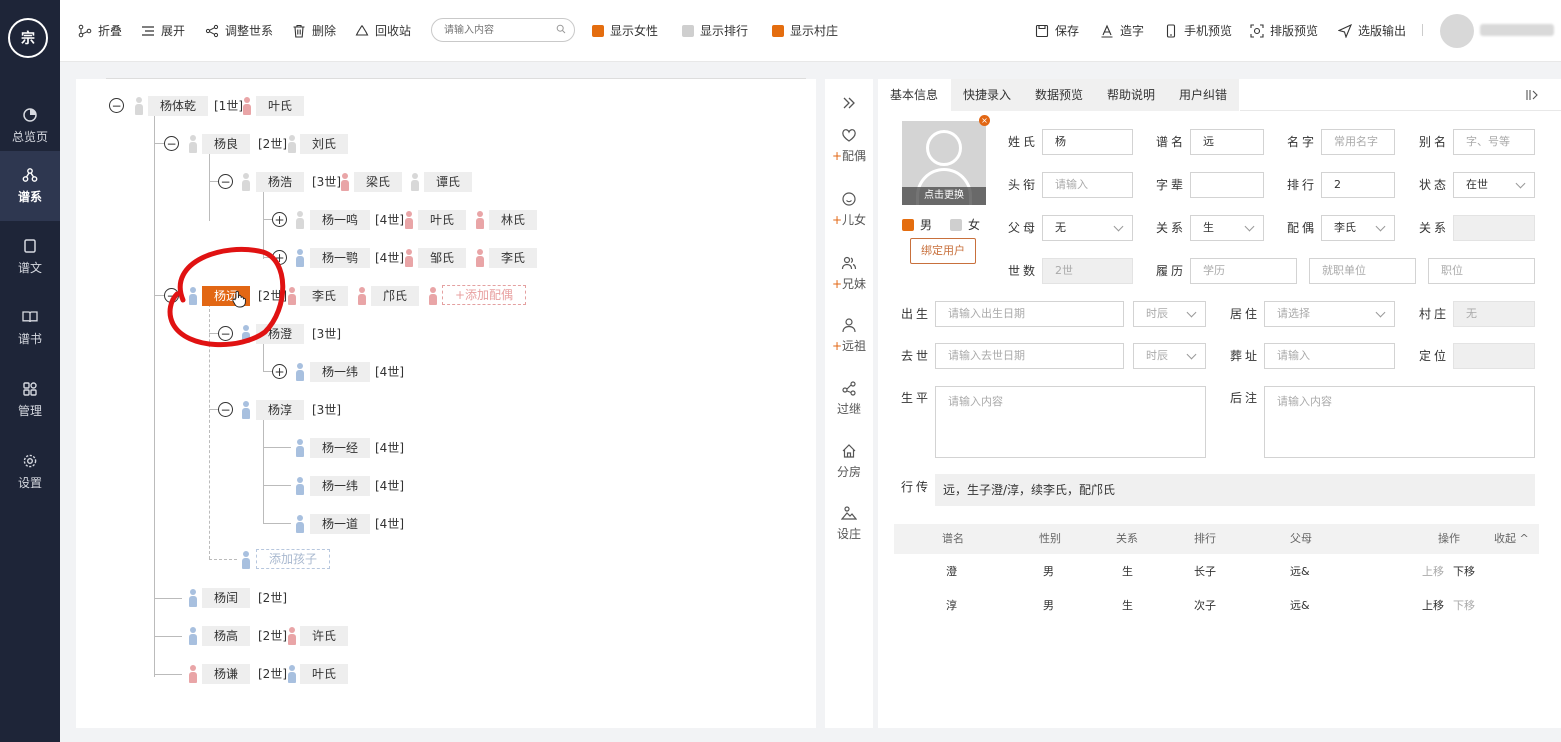  Describe the element at coordinates (1169, 356) in the screenshot. I see `death-time-select: 时辰` at that location.